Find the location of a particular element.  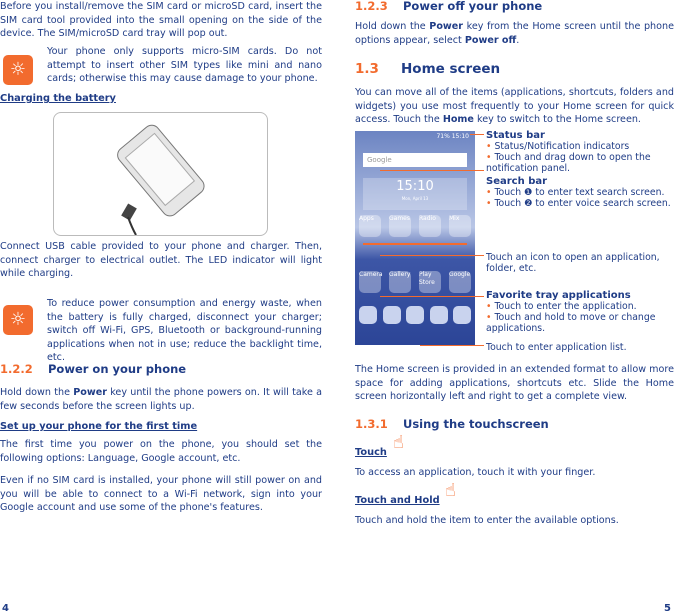

touch-hold-heading: Touch and Hold is located at coordinates (397, 500).